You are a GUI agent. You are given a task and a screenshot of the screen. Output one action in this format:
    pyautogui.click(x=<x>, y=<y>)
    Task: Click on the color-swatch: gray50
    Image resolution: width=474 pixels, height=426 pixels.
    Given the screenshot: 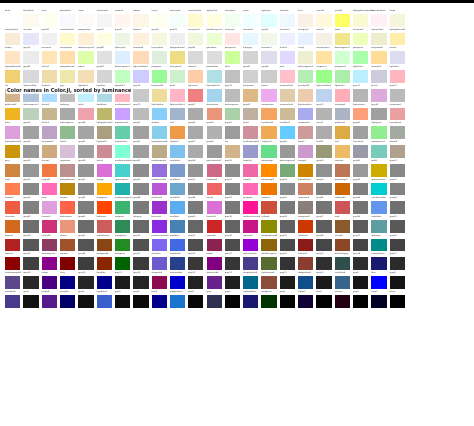 What is the action you would take?
    pyautogui.click(x=362, y=188)
    